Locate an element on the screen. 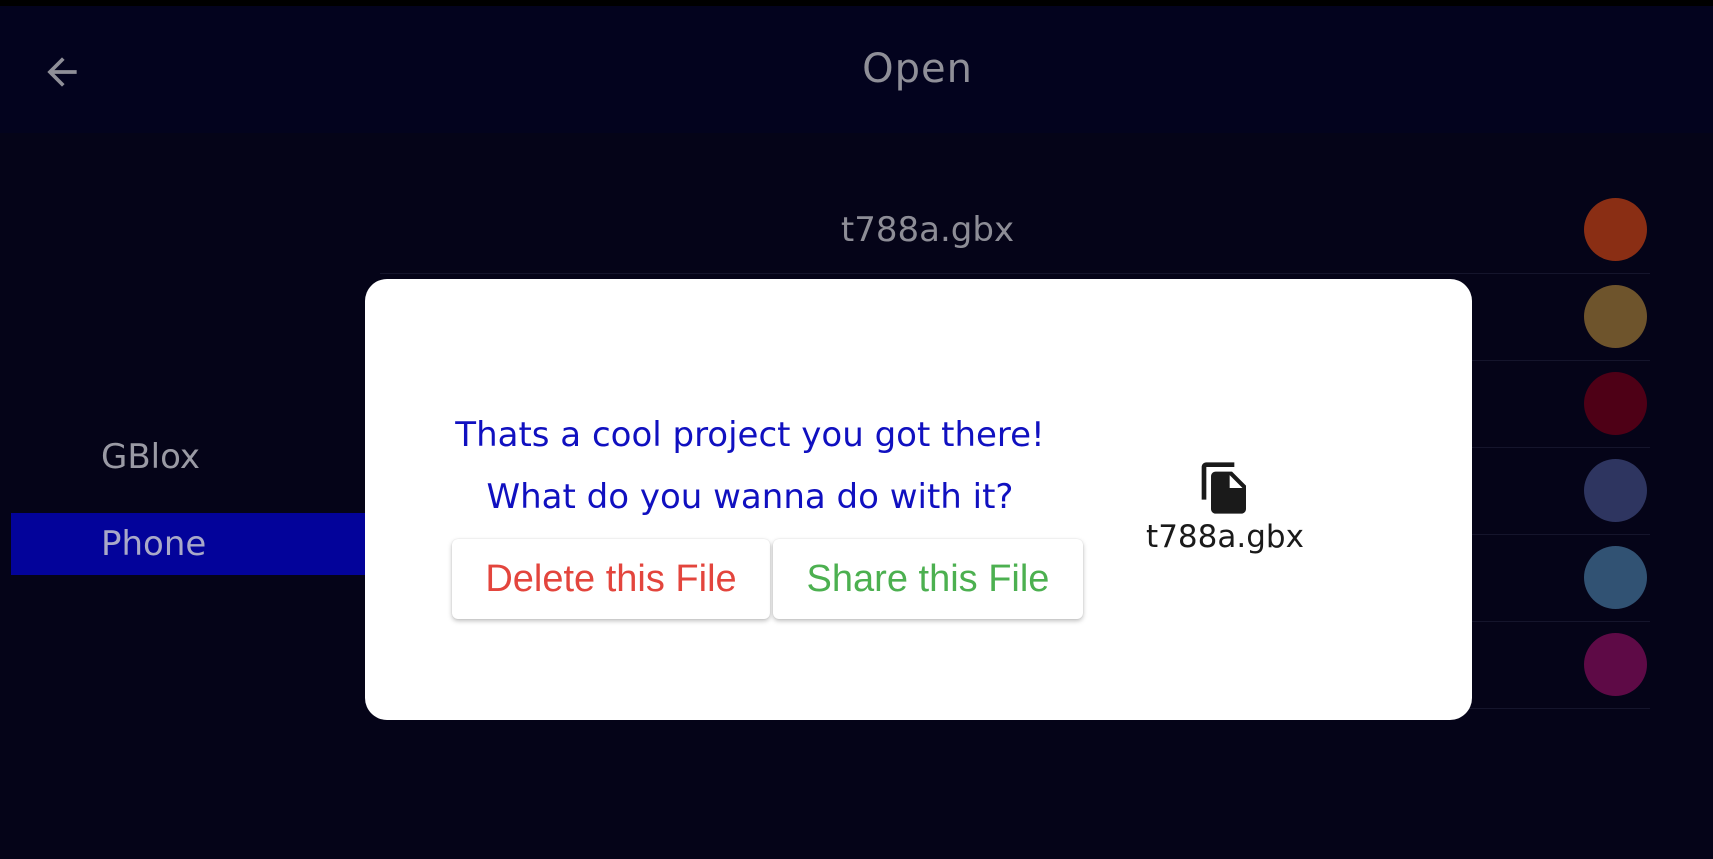 The width and height of the screenshot is (1713, 859). file-name: t788a.gbx is located at coordinates (927, 230).